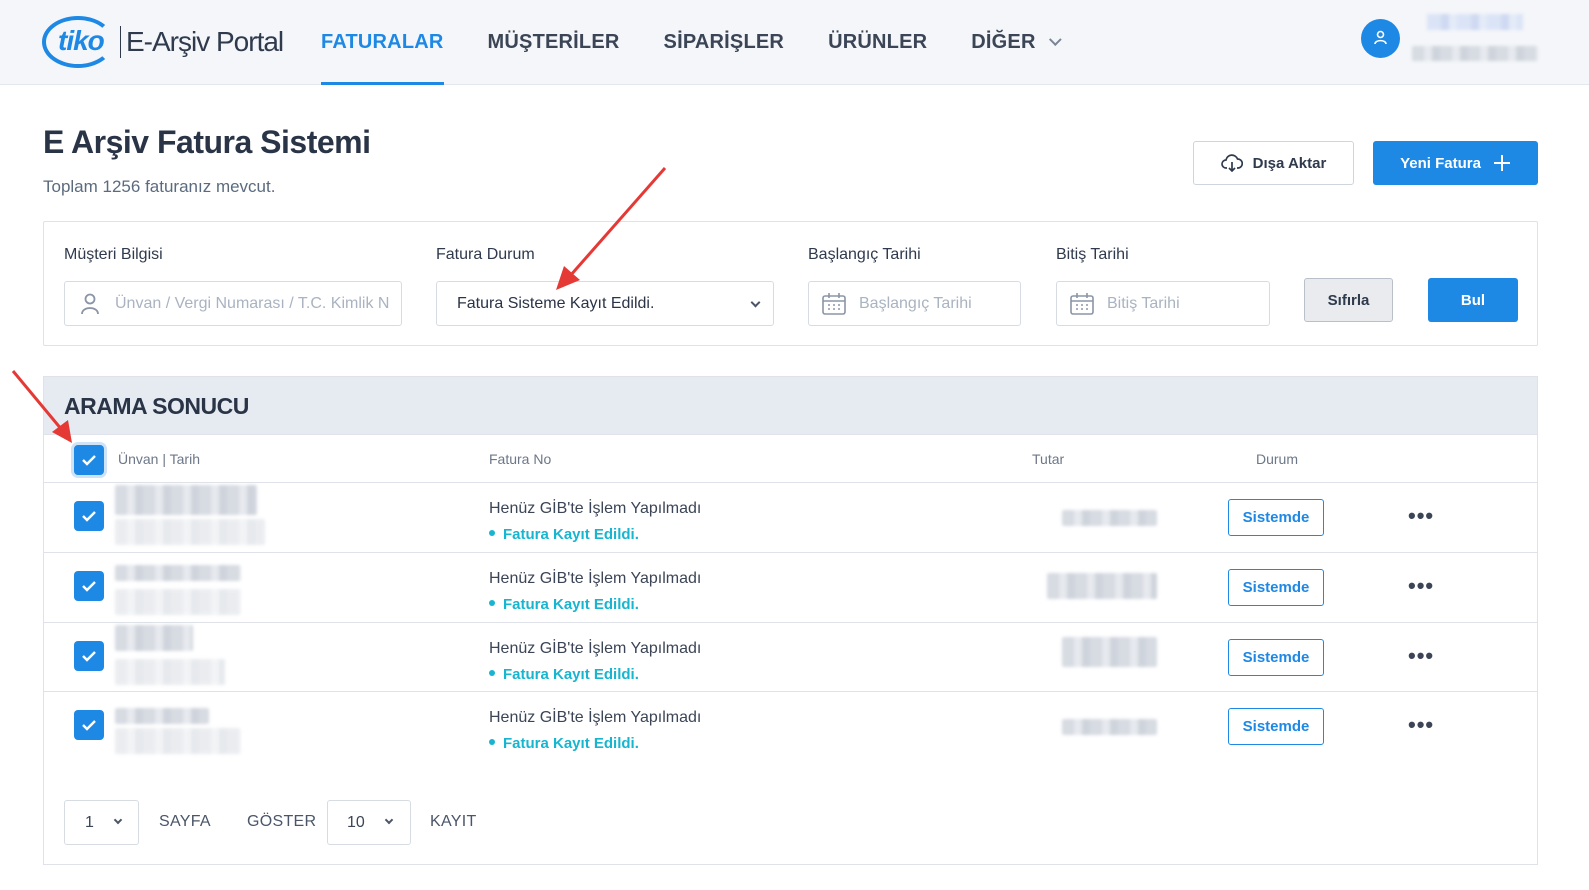 The width and height of the screenshot is (1589, 890). Describe the element at coordinates (1473, 300) in the screenshot. I see `find-button: Bul` at that location.